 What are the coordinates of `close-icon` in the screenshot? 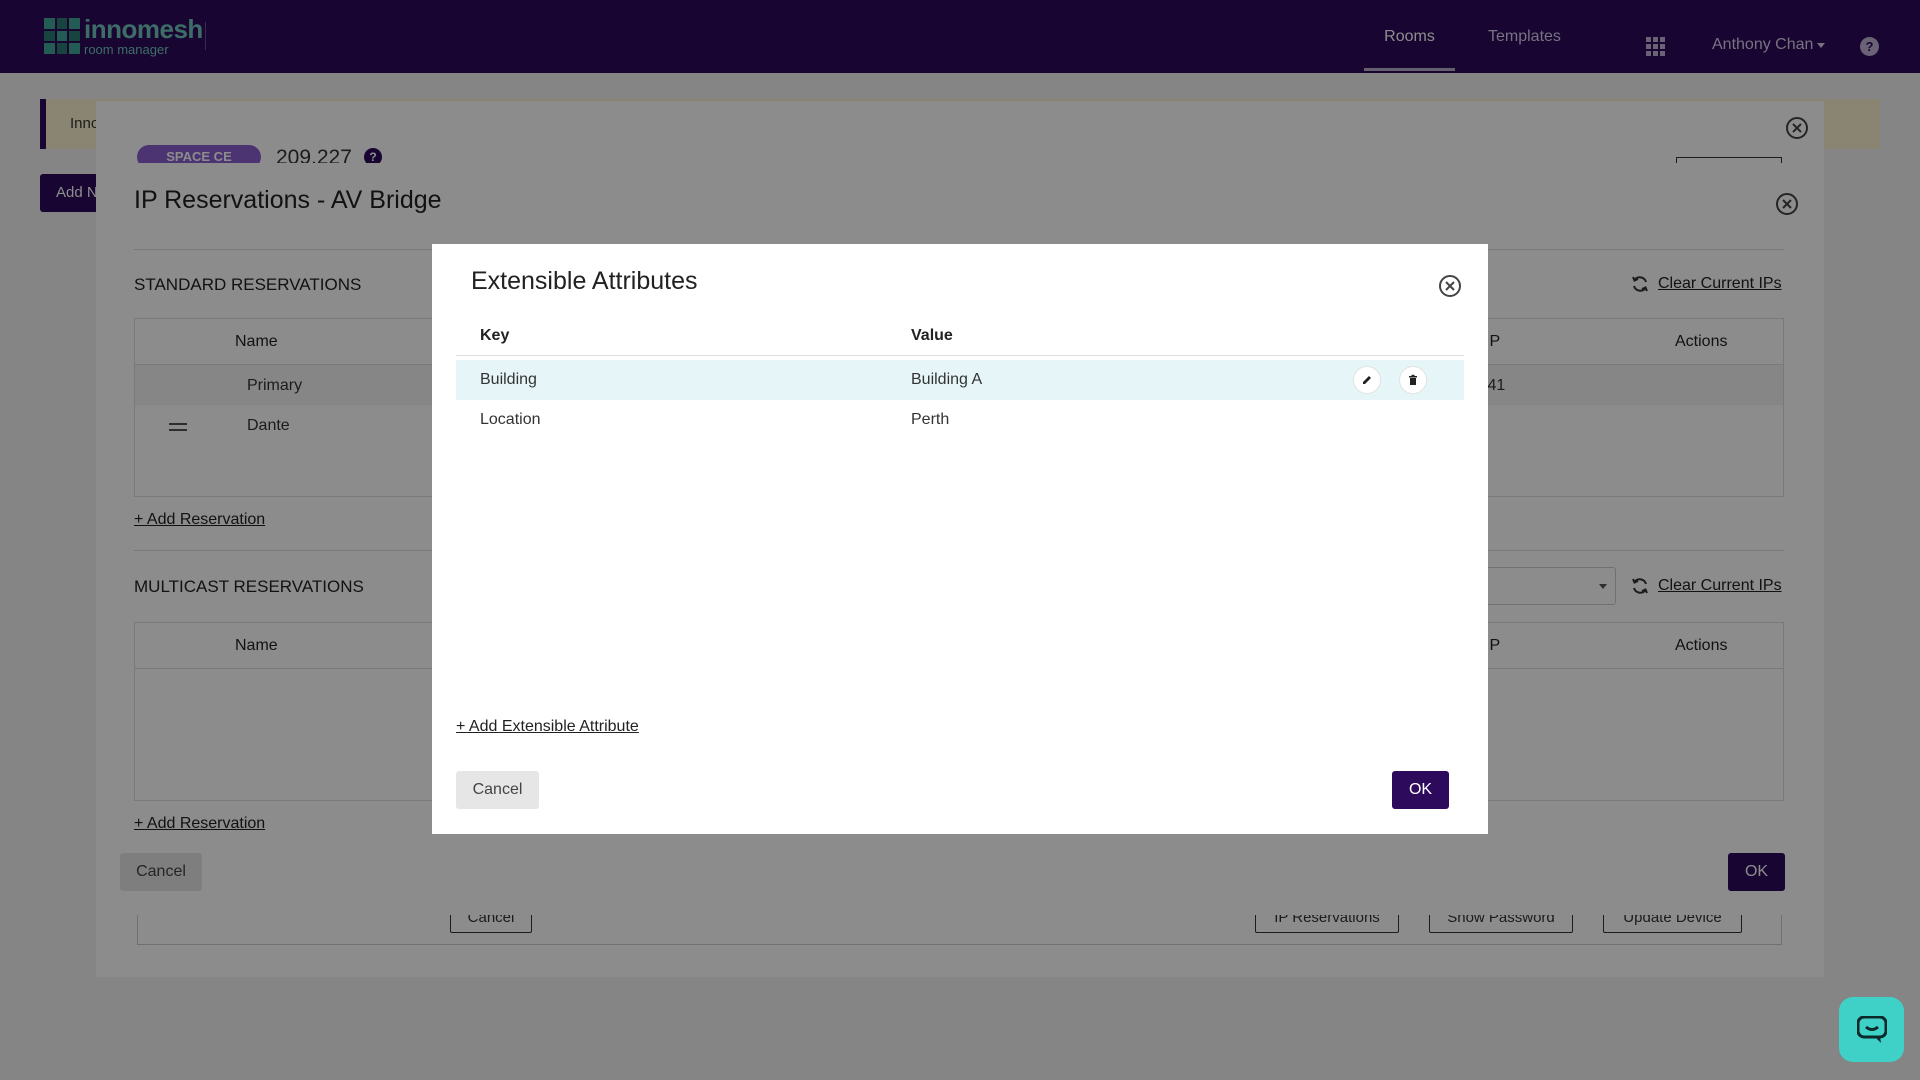 It's located at (1450, 286).